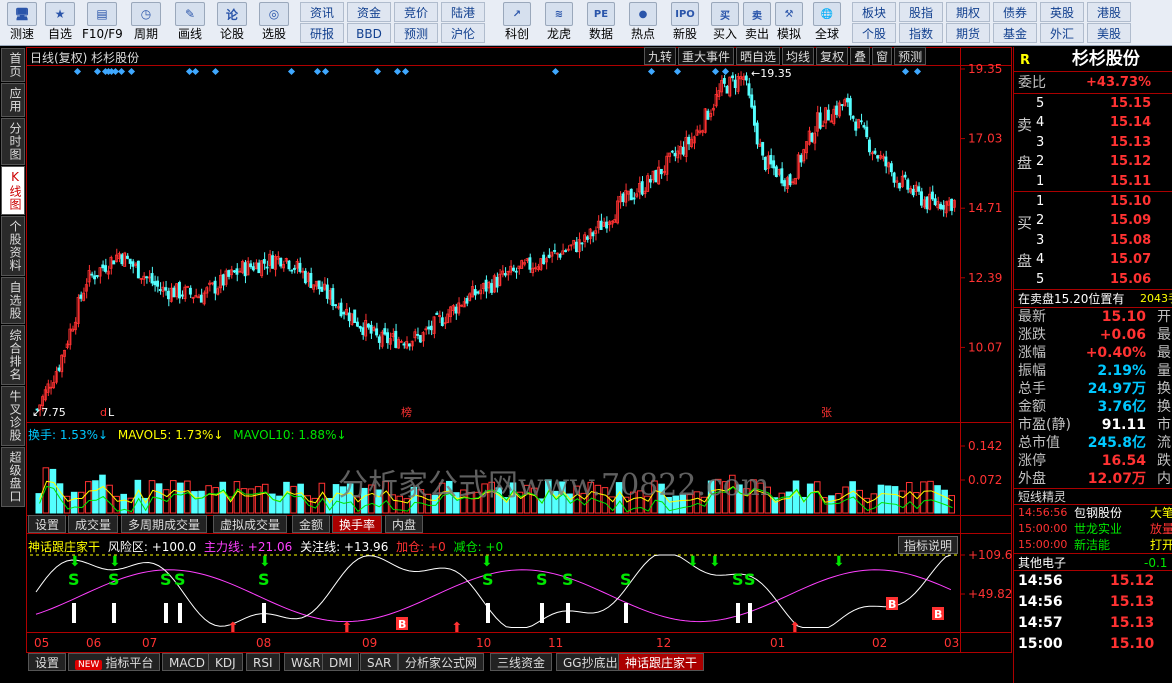 This screenshot has width=1172, height=683. What do you see at coordinates (290, 435) in the screenshot?
I see `mavol10-label: MAVOL10: 1.88%↓` at bounding box center [290, 435].